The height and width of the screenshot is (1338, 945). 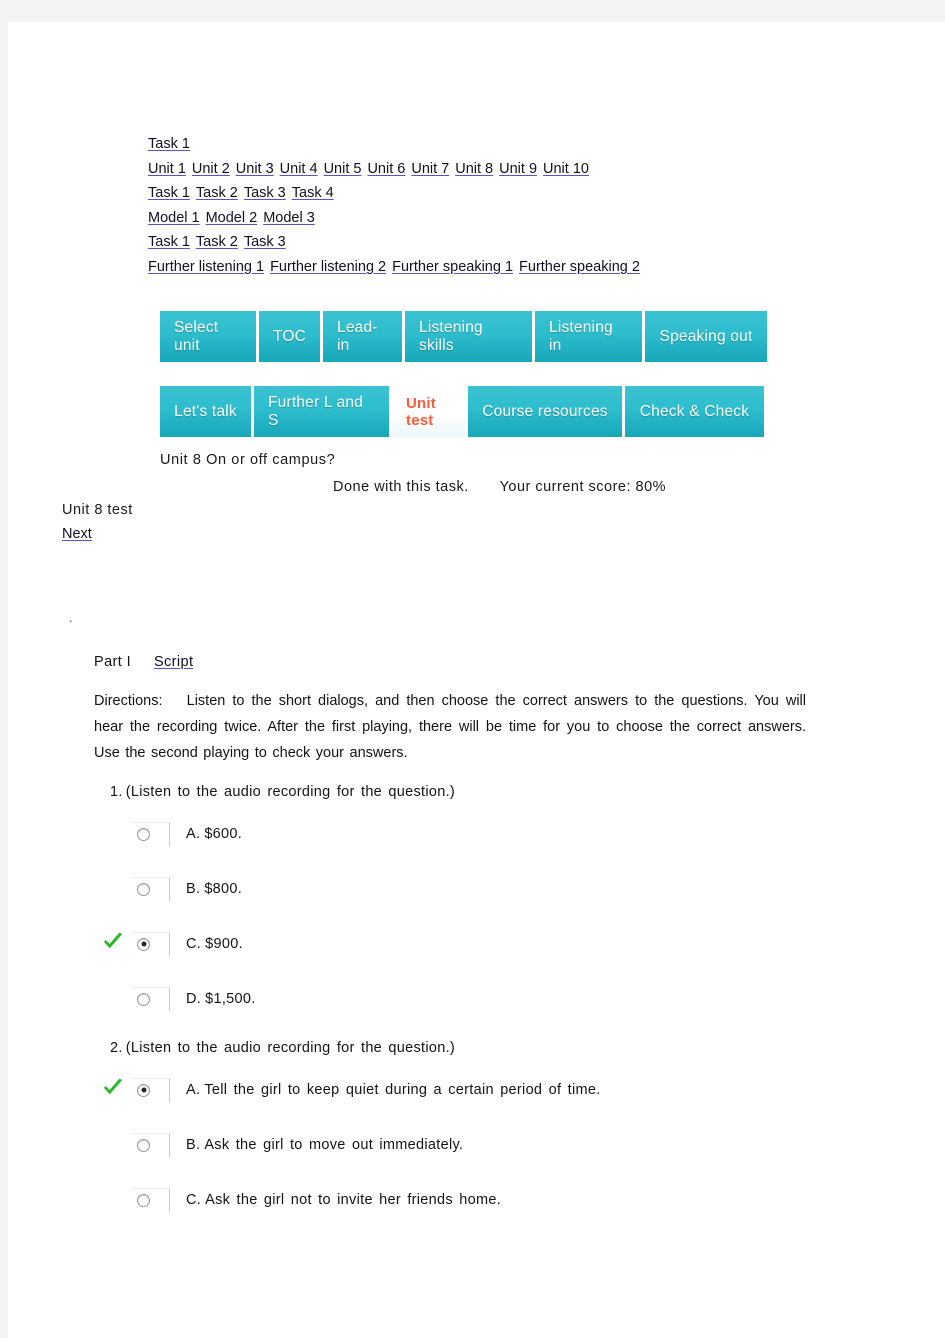 What do you see at coordinates (401, 487) in the screenshot?
I see `status-done-text: Done with this task.` at bounding box center [401, 487].